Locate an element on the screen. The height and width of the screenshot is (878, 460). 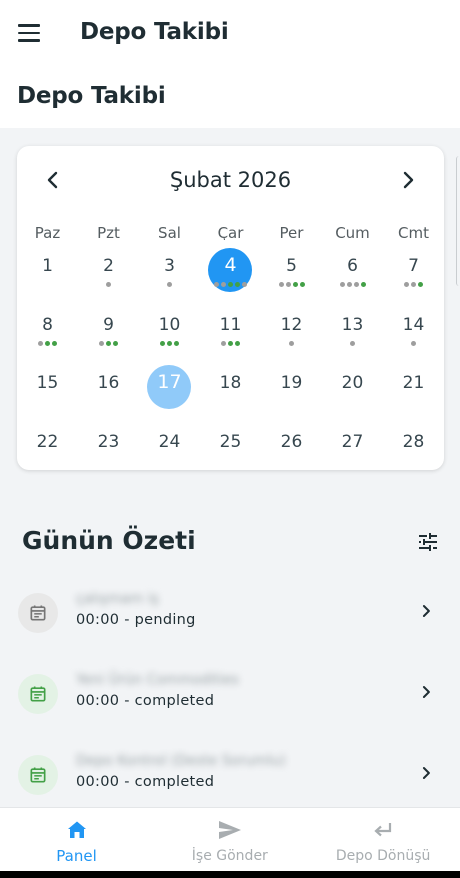
app-bar: Depo Takibi is located at coordinates (230, 34).